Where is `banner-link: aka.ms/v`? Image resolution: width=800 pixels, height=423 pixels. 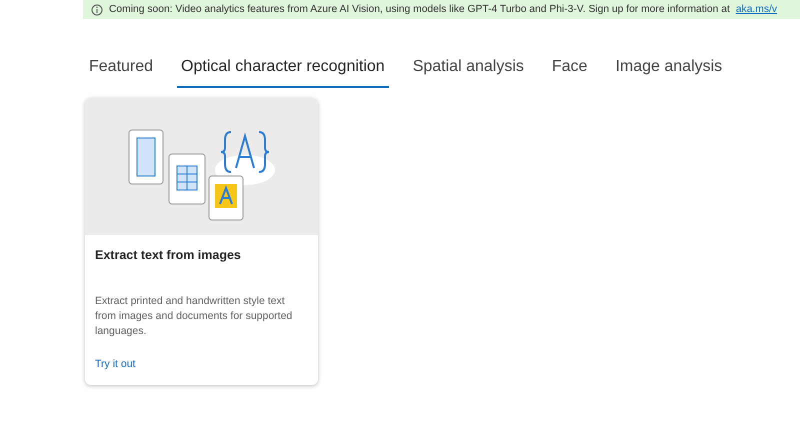 banner-link: aka.ms/v is located at coordinates (757, 10).